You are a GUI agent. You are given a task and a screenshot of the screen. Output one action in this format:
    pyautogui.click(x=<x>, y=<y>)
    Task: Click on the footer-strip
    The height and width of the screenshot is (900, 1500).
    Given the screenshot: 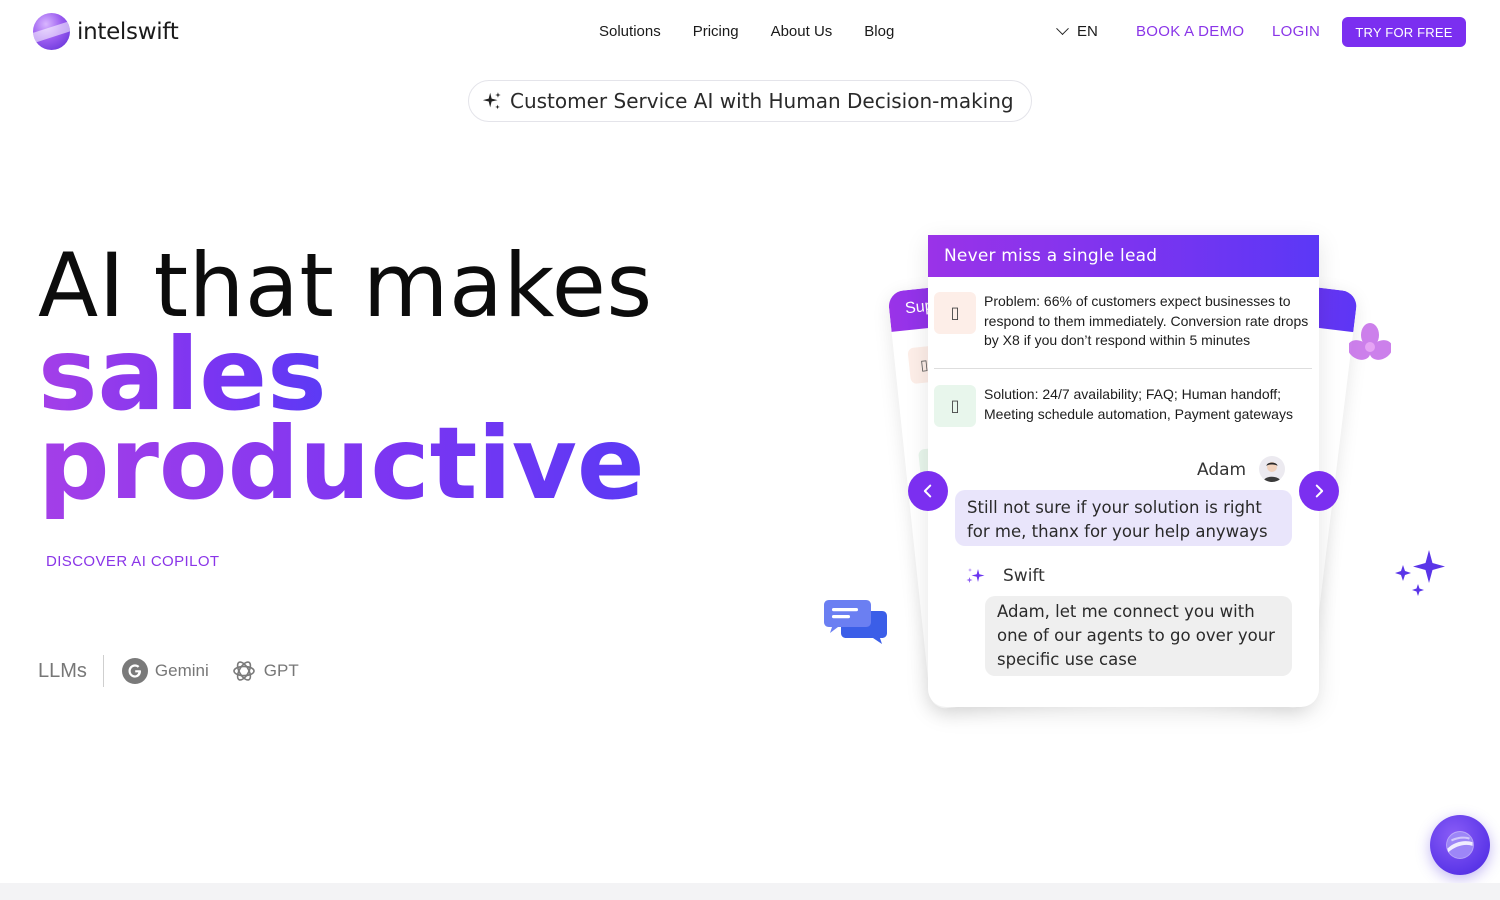 What is the action you would take?
    pyautogui.click(x=750, y=891)
    